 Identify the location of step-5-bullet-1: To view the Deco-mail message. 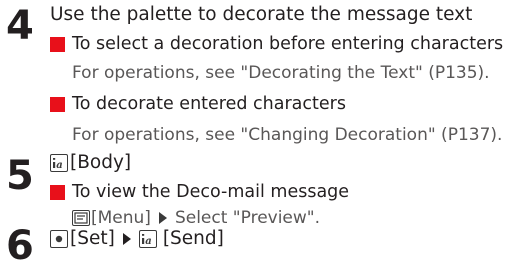
(199, 192).